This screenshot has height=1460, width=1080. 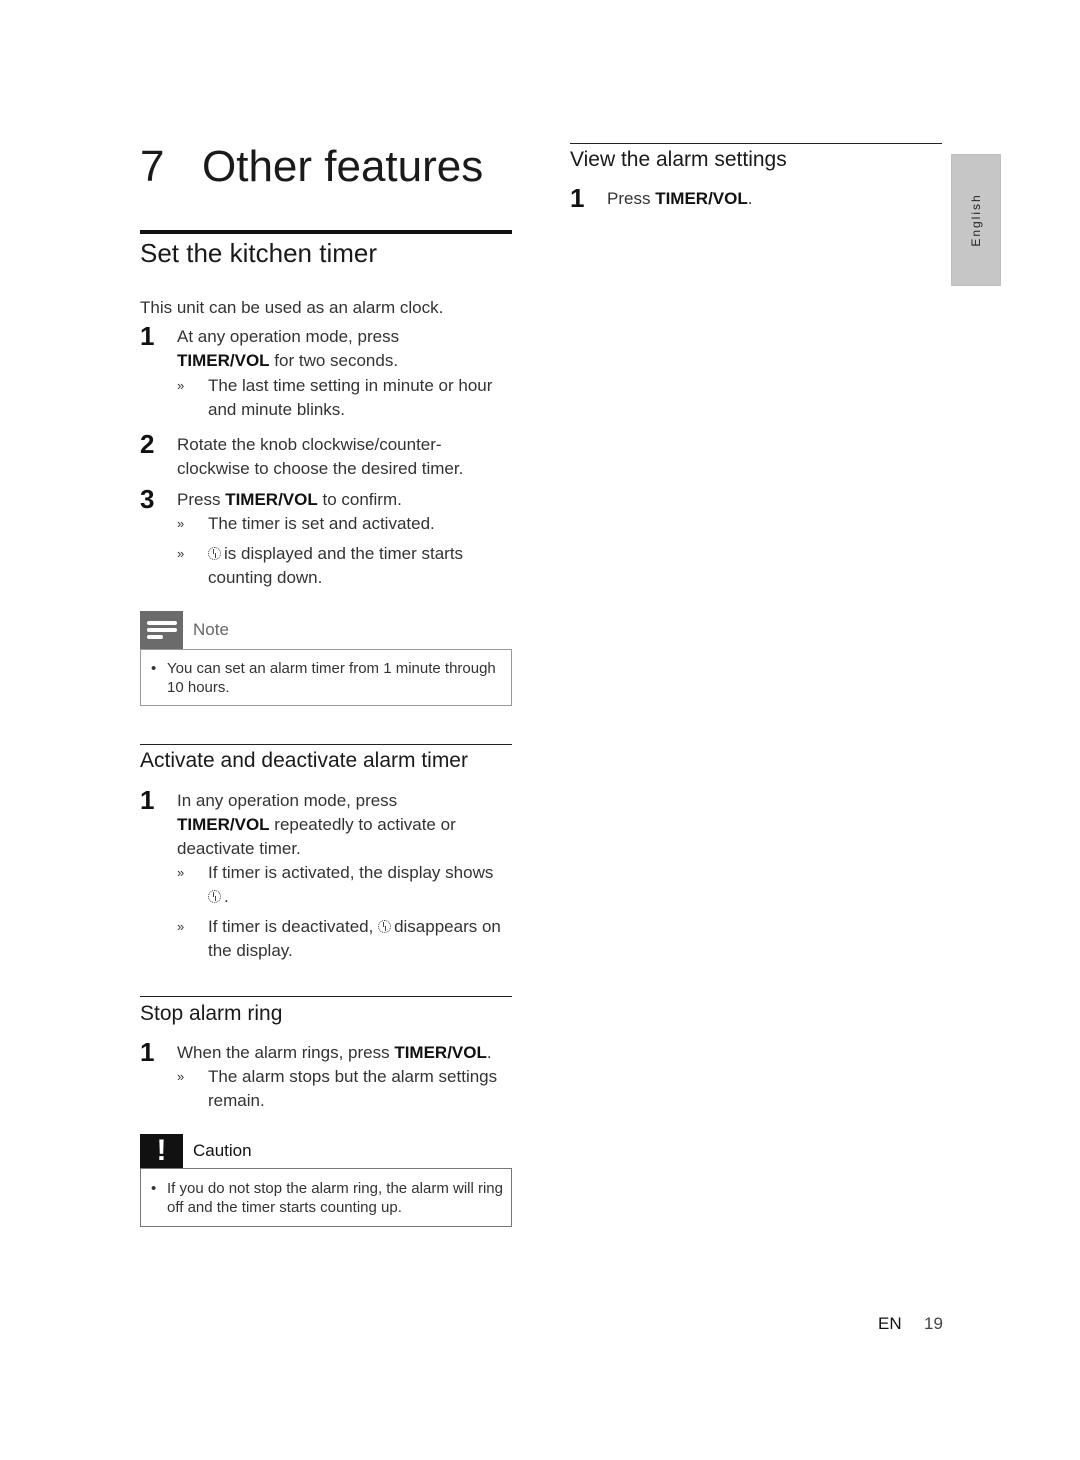 What do you see at coordinates (326, 232) in the screenshot?
I see `chapter-divider` at bounding box center [326, 232].